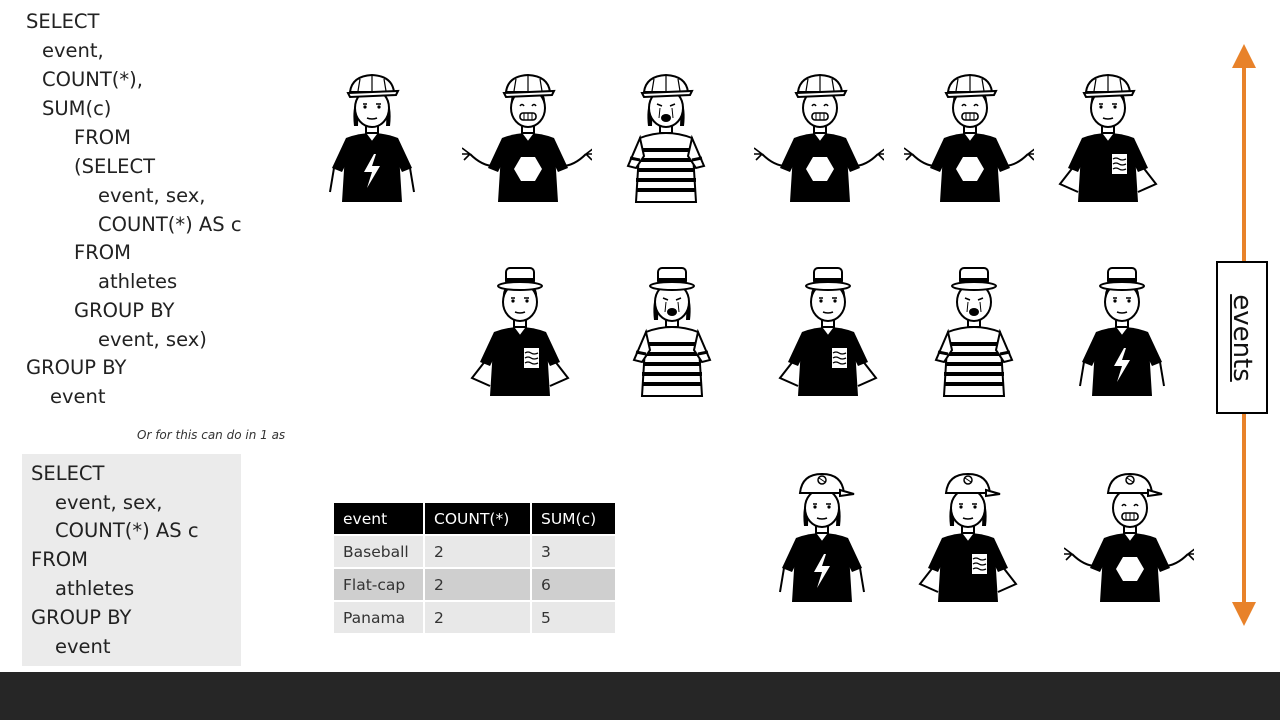  Describe the element at coordinates (378, 551) in the screenshot. I see `table-cell: Baseball` at that location.